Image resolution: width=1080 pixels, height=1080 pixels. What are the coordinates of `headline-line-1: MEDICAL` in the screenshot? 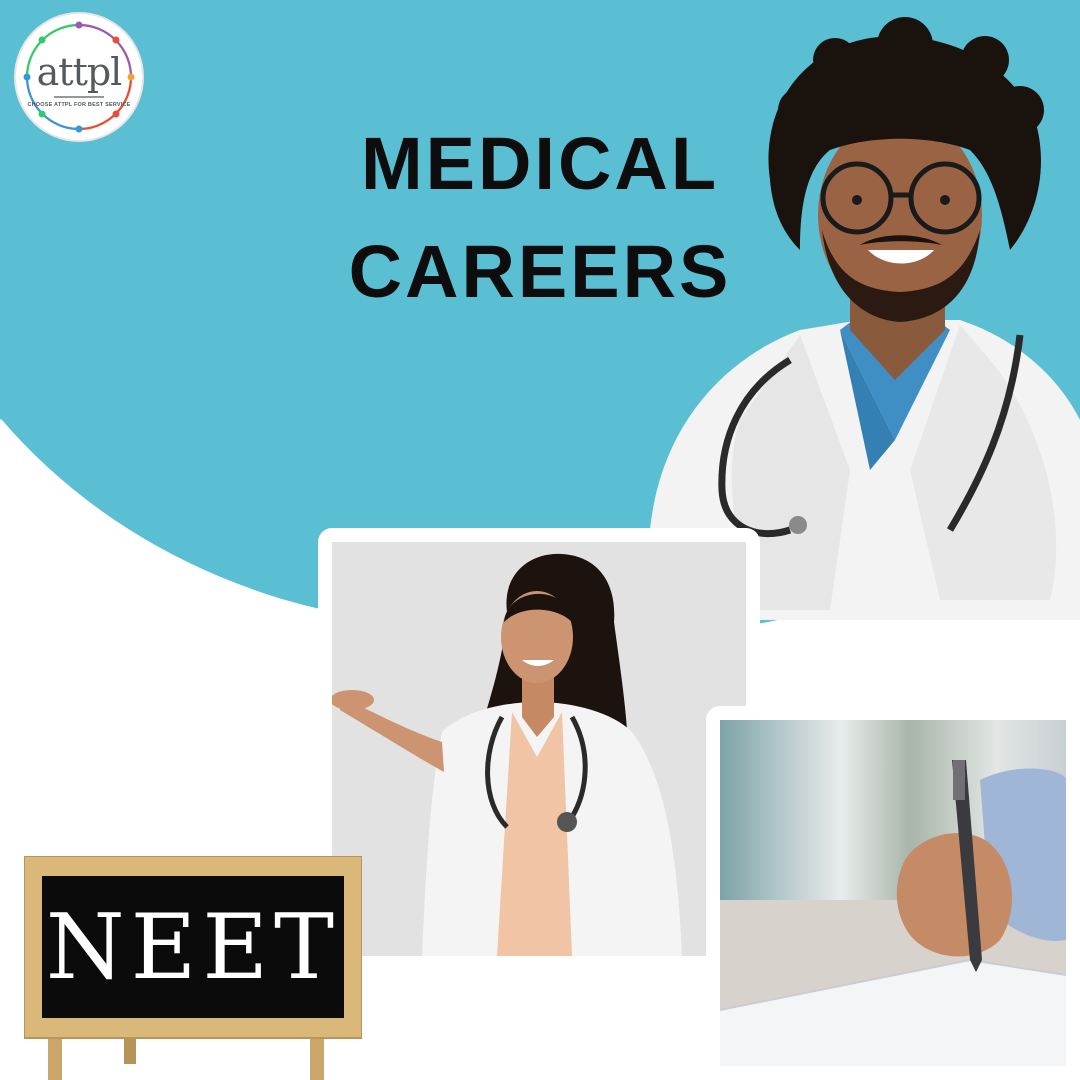 It's located at (540, 163).